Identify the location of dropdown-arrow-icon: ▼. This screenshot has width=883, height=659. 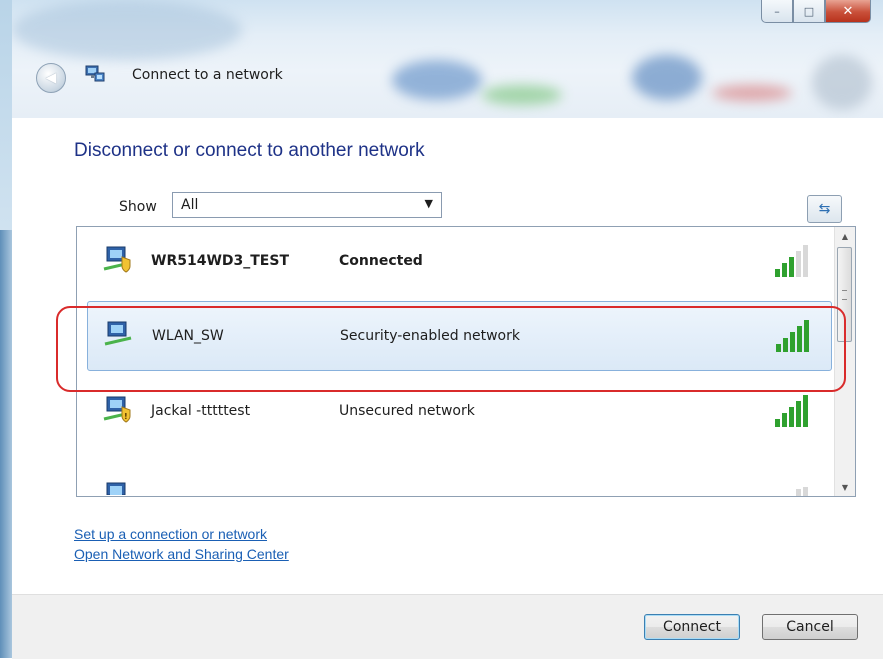
(428, 203).